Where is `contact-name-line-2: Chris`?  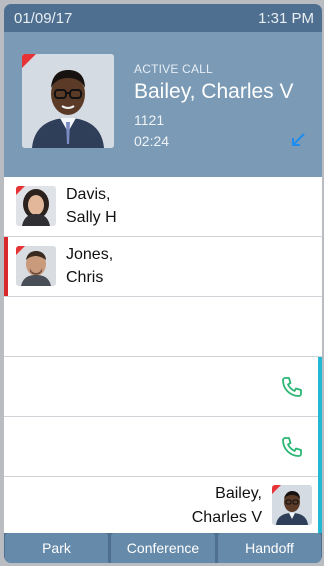 contact-name-line-2: Chris is located at coordinates (85, 277).